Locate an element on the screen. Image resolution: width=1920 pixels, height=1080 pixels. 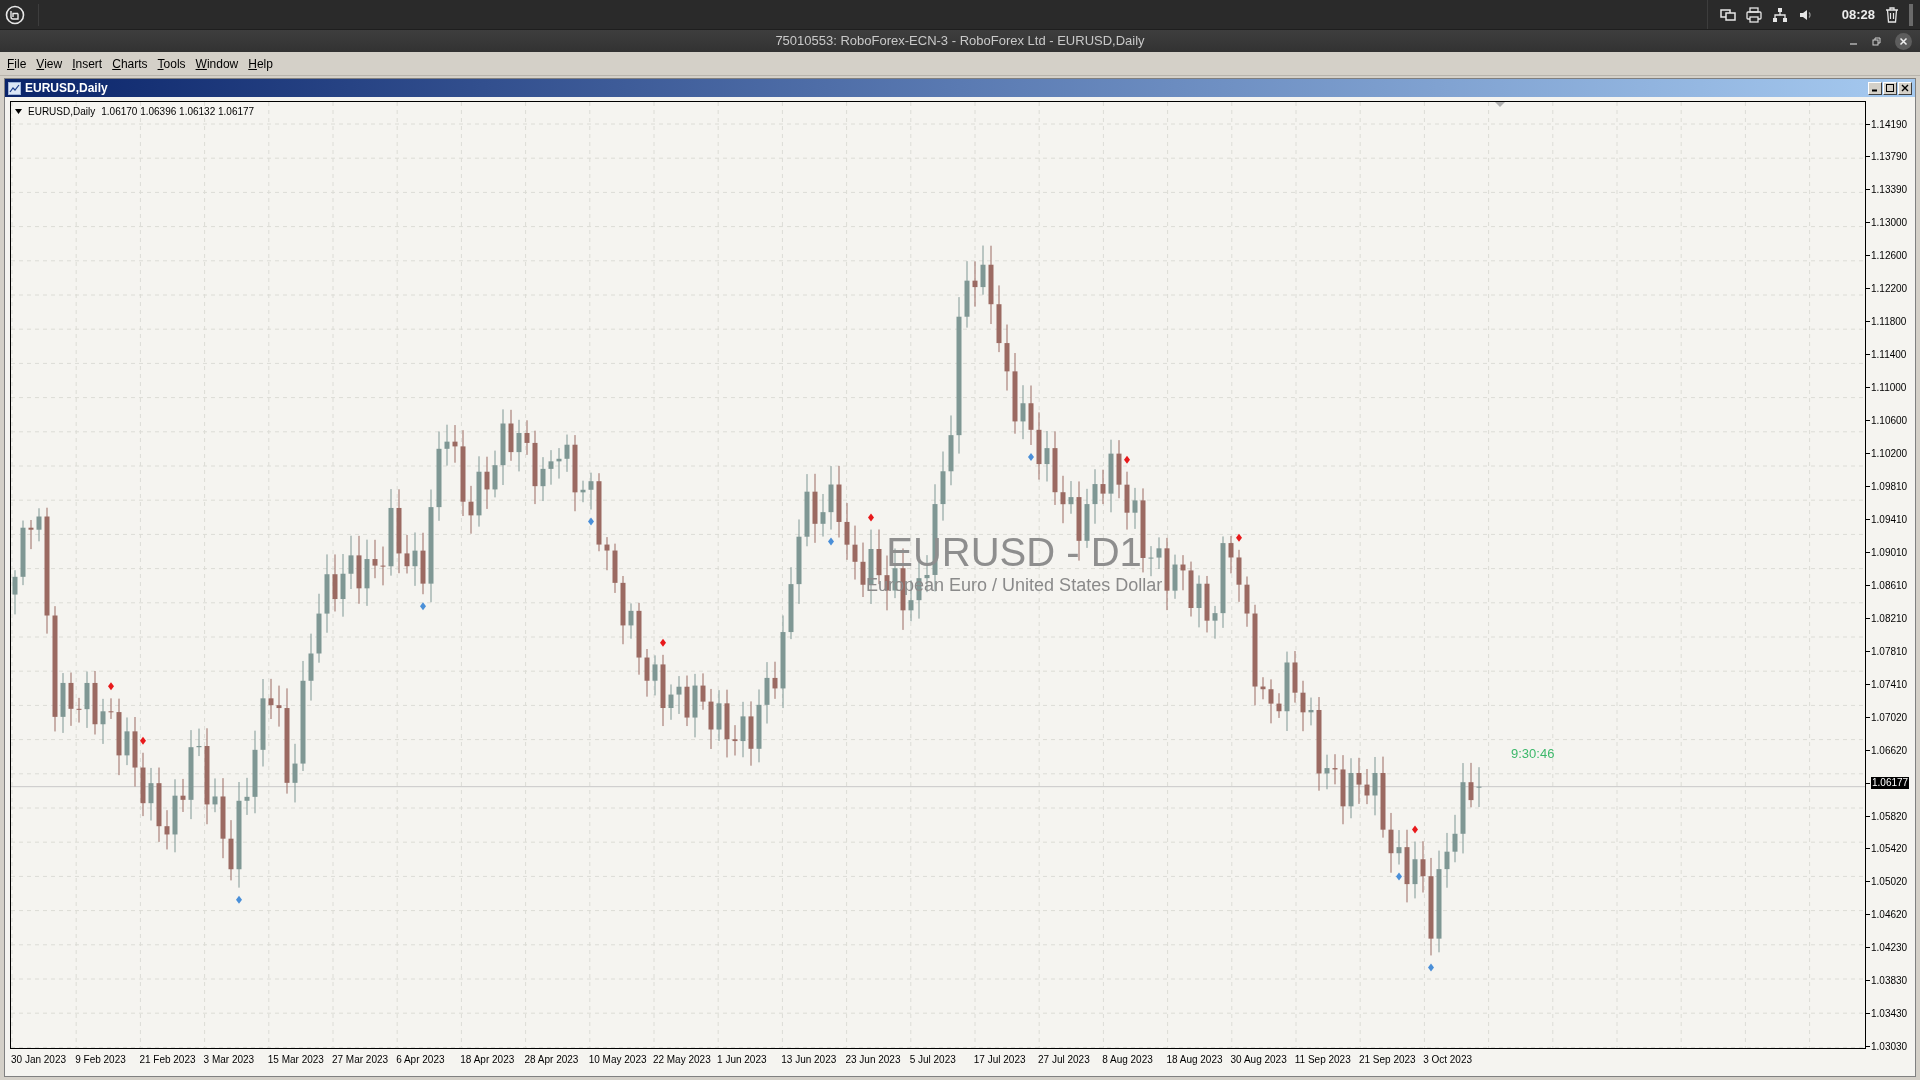
price-label: 1.10600 is located at coordinates (1889, 421).